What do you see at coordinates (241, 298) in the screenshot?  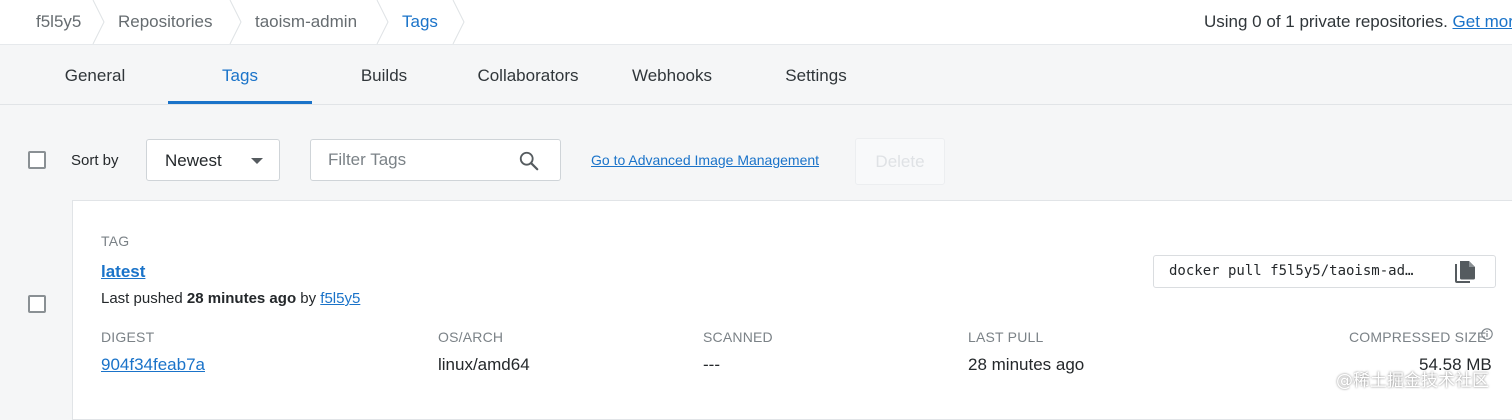 I see `pushed-time: 28 minutes ago` at bounding box center [241, 298].